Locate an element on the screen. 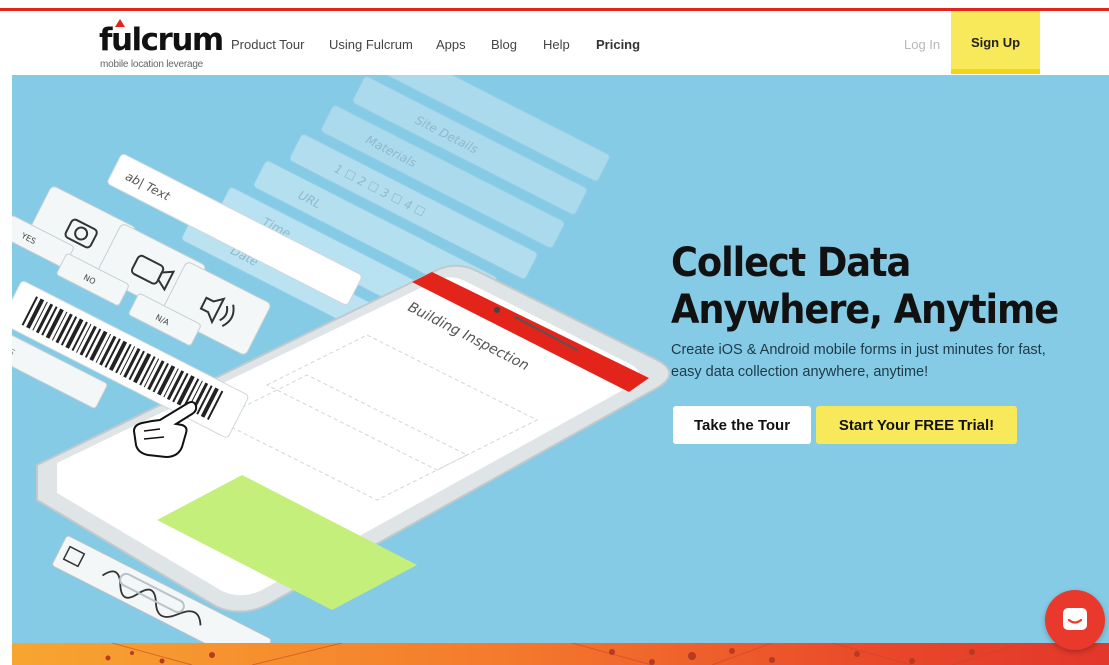 The width and height of the screenshot is (1109, 665). signup-button: Sign Up is located at coordinates (995, 42).